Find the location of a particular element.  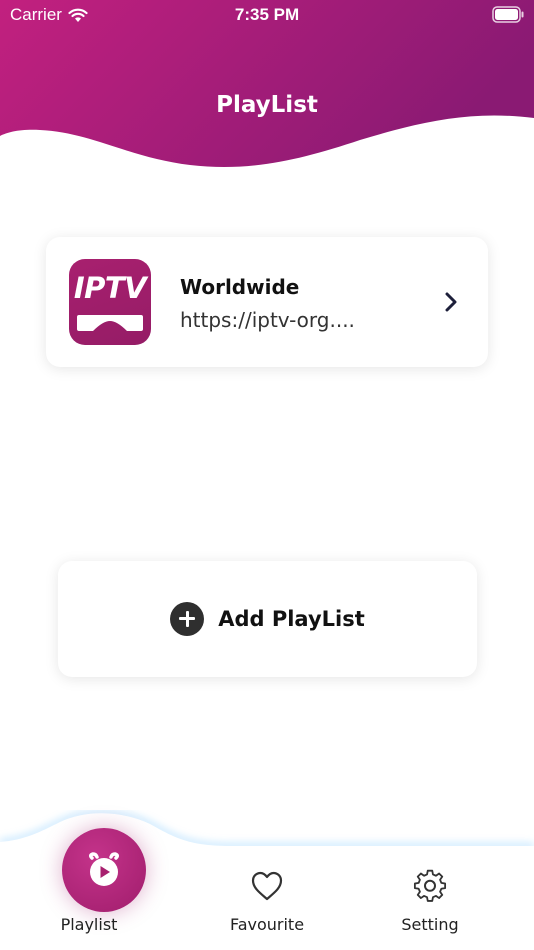

chevron-right-icon is located at coordinates (451, 302).